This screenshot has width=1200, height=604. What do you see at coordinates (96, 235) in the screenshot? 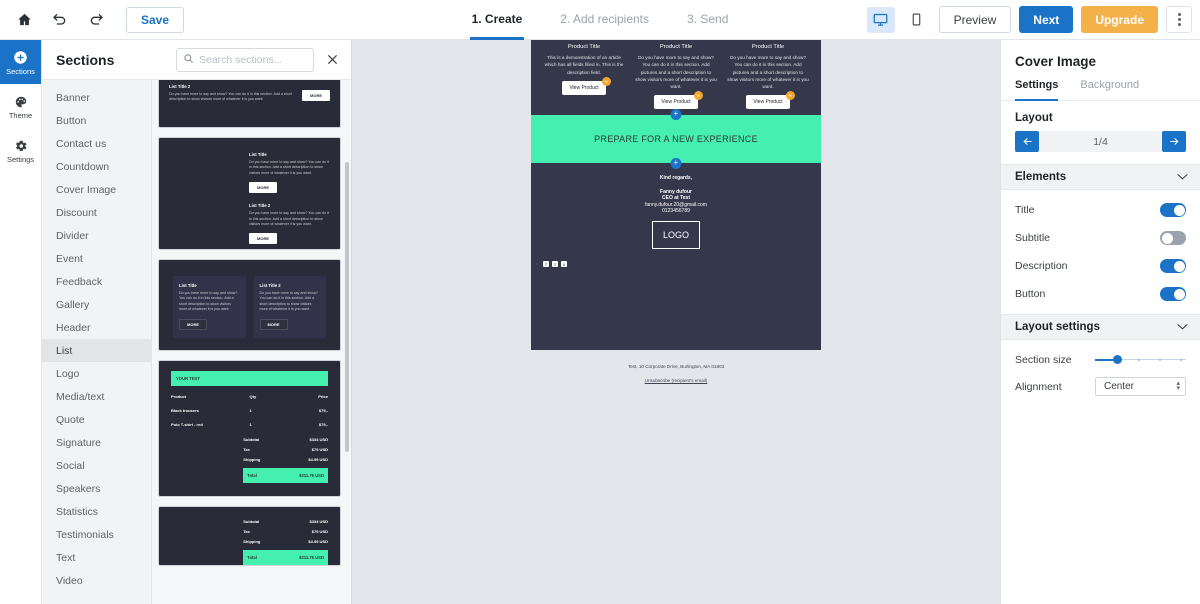
I see `sections-item-divider: Divider` at bounding box center [96, 235].